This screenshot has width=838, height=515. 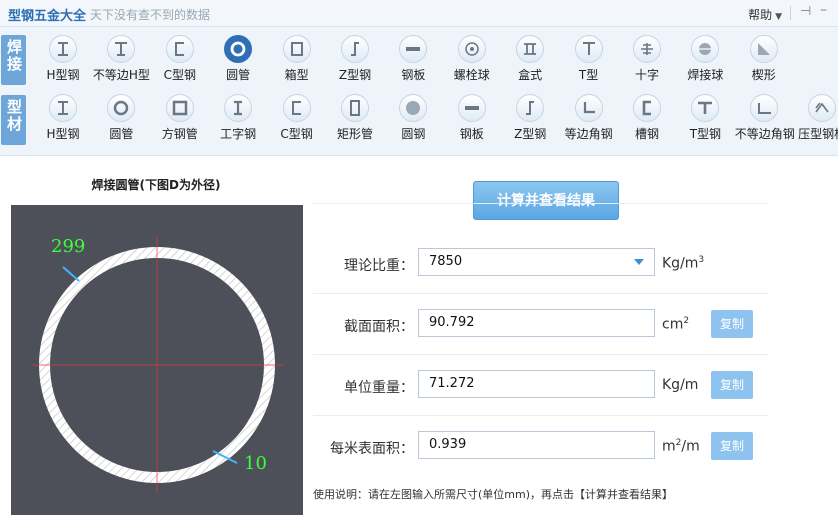 I want to click on tool-label: 螺栓球, so click(x=471, y=75).